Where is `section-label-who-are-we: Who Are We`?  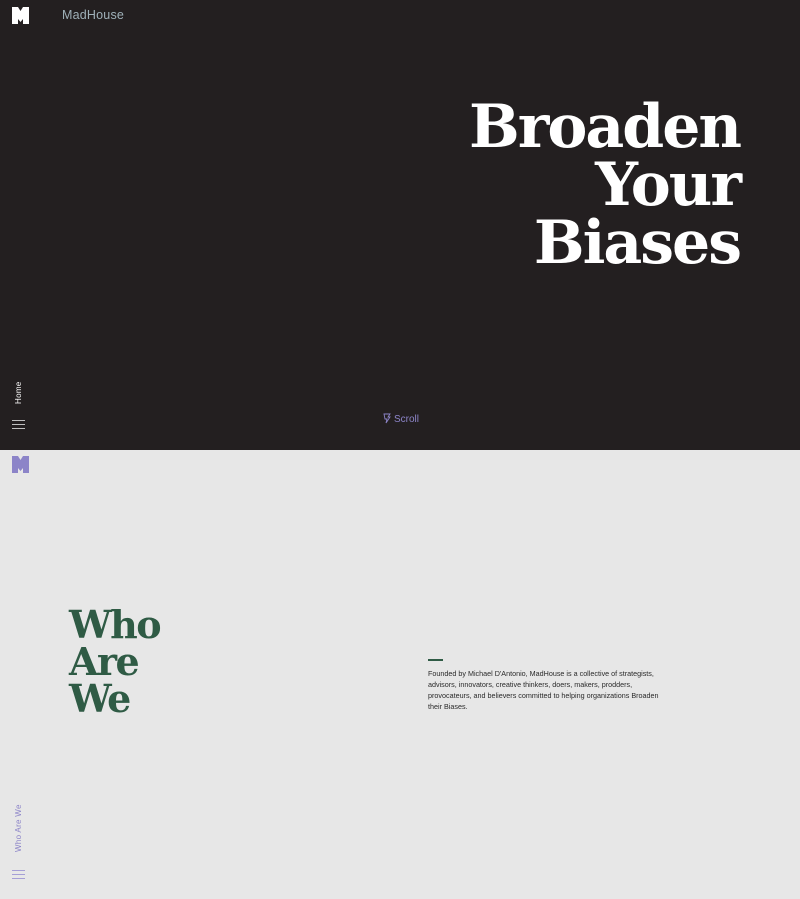 section-label-who-are-we: Who Are We is located at coordinates (18, 828).